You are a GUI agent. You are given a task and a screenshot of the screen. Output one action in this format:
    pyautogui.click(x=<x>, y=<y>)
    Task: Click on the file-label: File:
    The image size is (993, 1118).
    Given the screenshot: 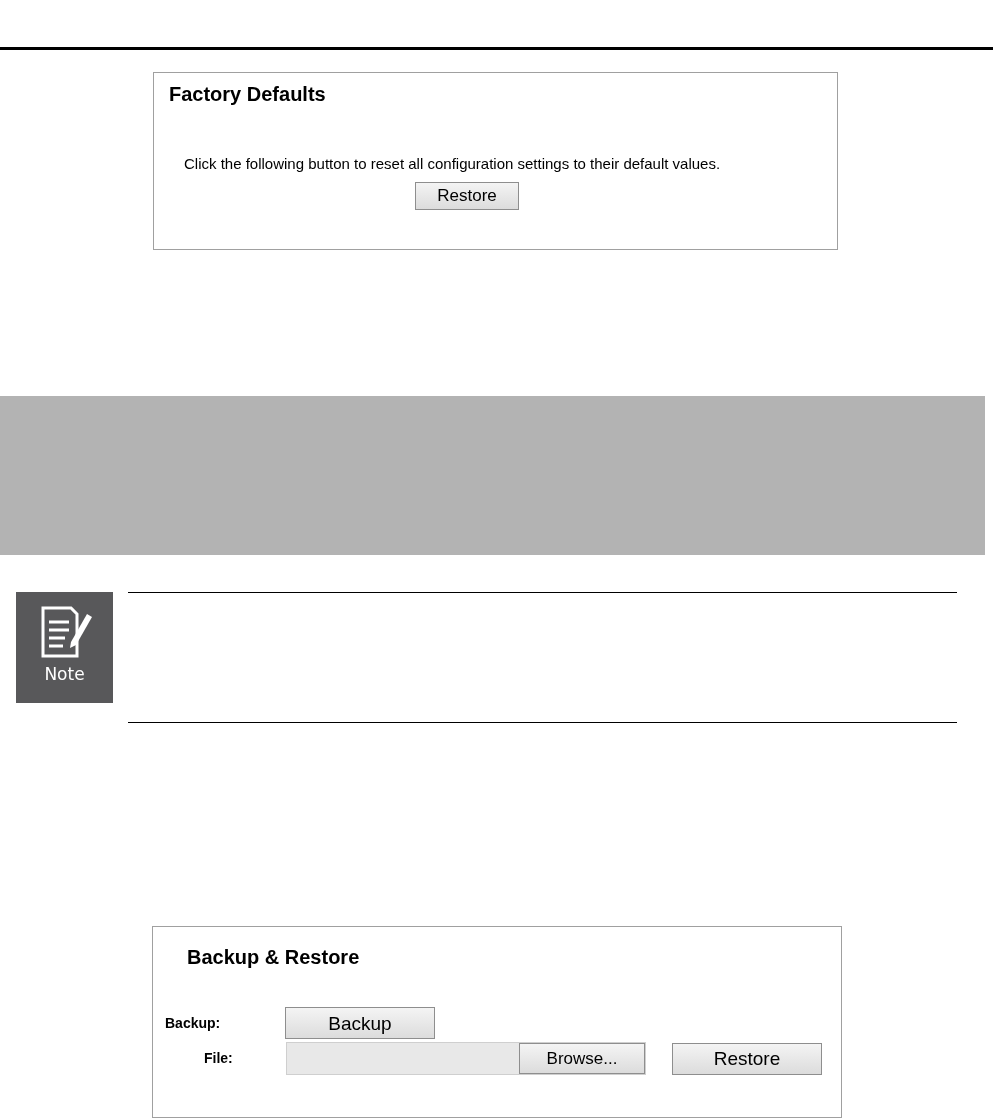 What is the action you would take?
    pyautogui.click(x=219, y=1058)
    